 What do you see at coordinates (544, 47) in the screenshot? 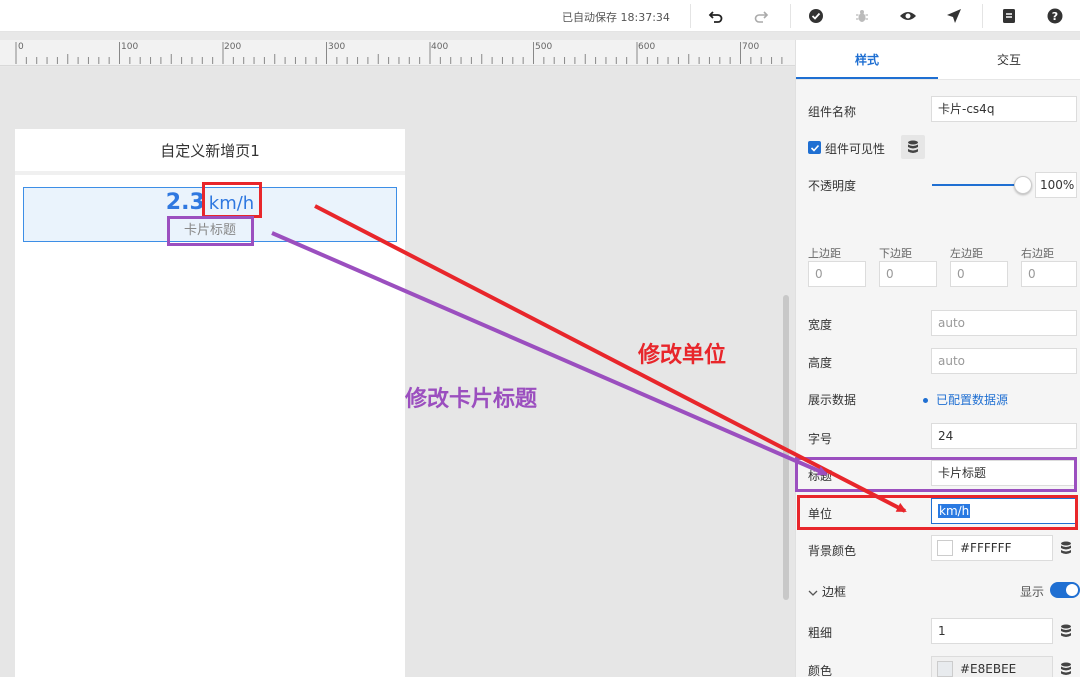
I see `ruler-label: 500` at bounding box center [544, 47].